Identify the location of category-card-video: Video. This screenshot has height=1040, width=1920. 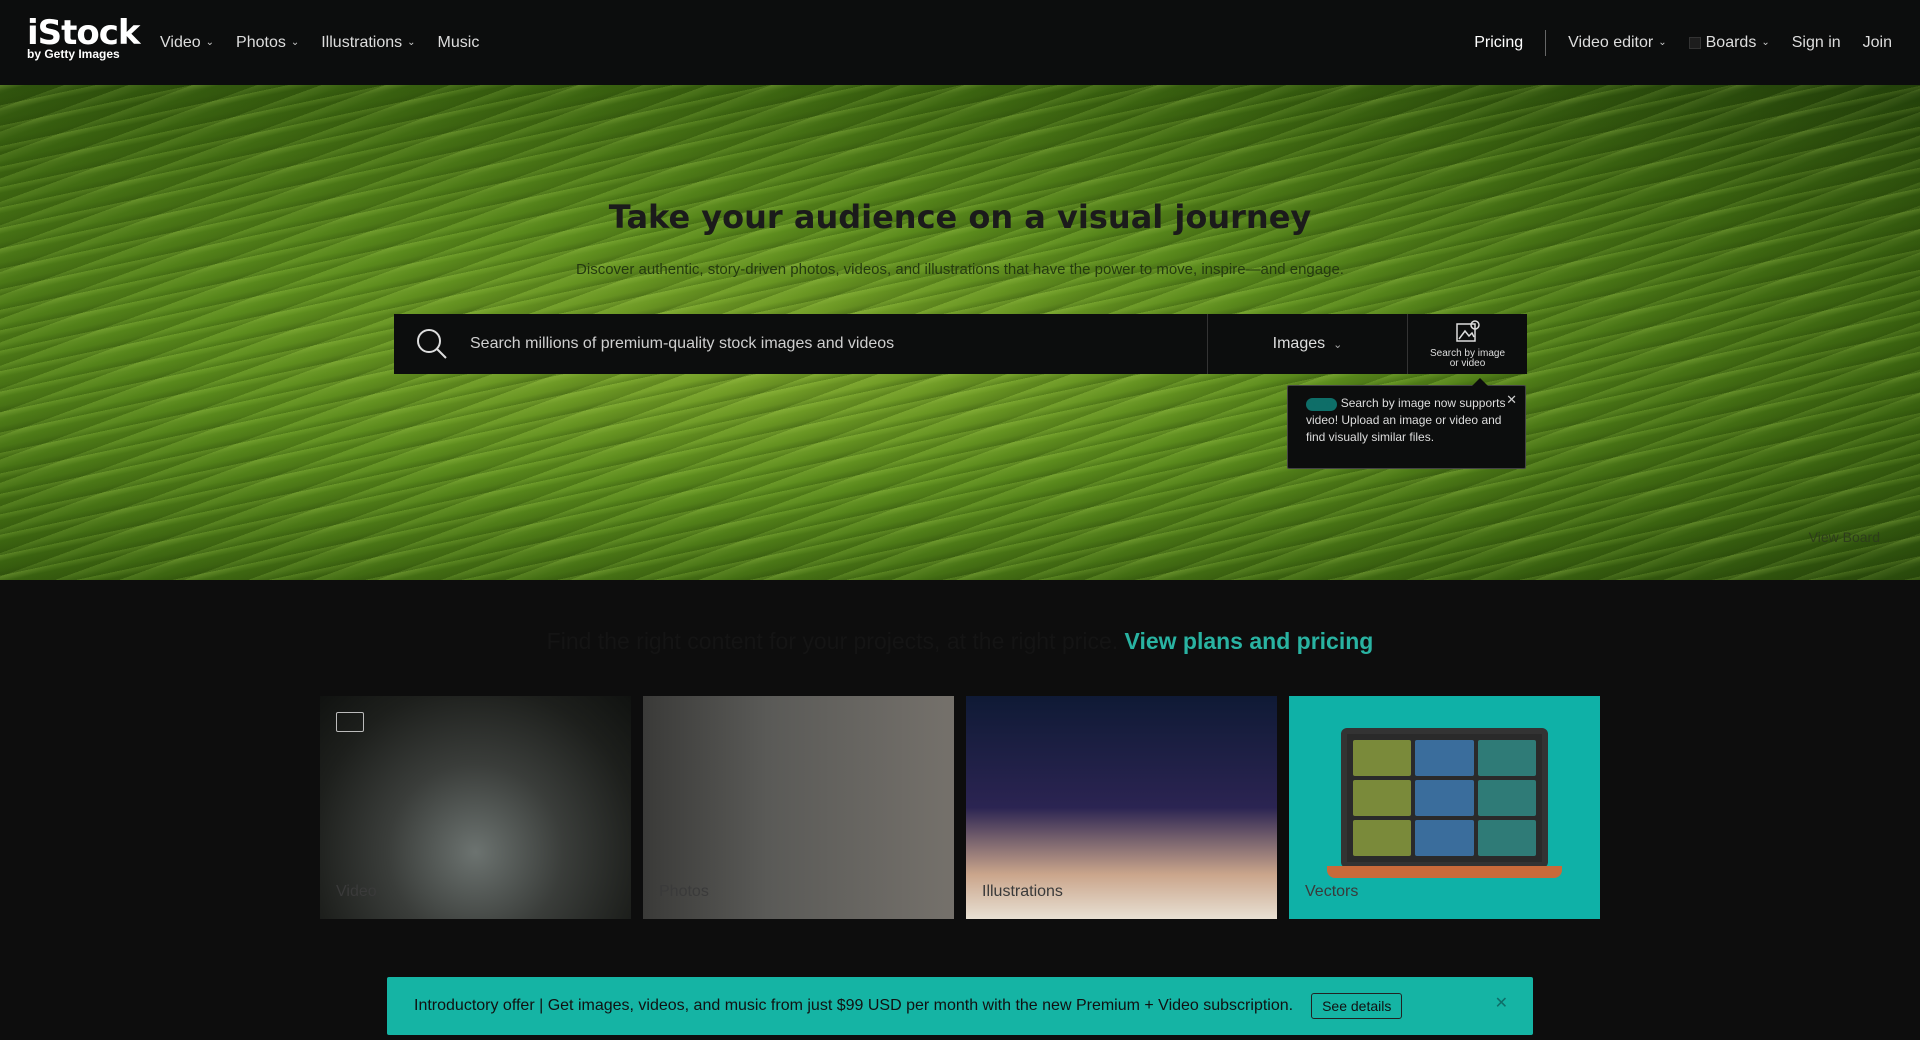
(475, 807).